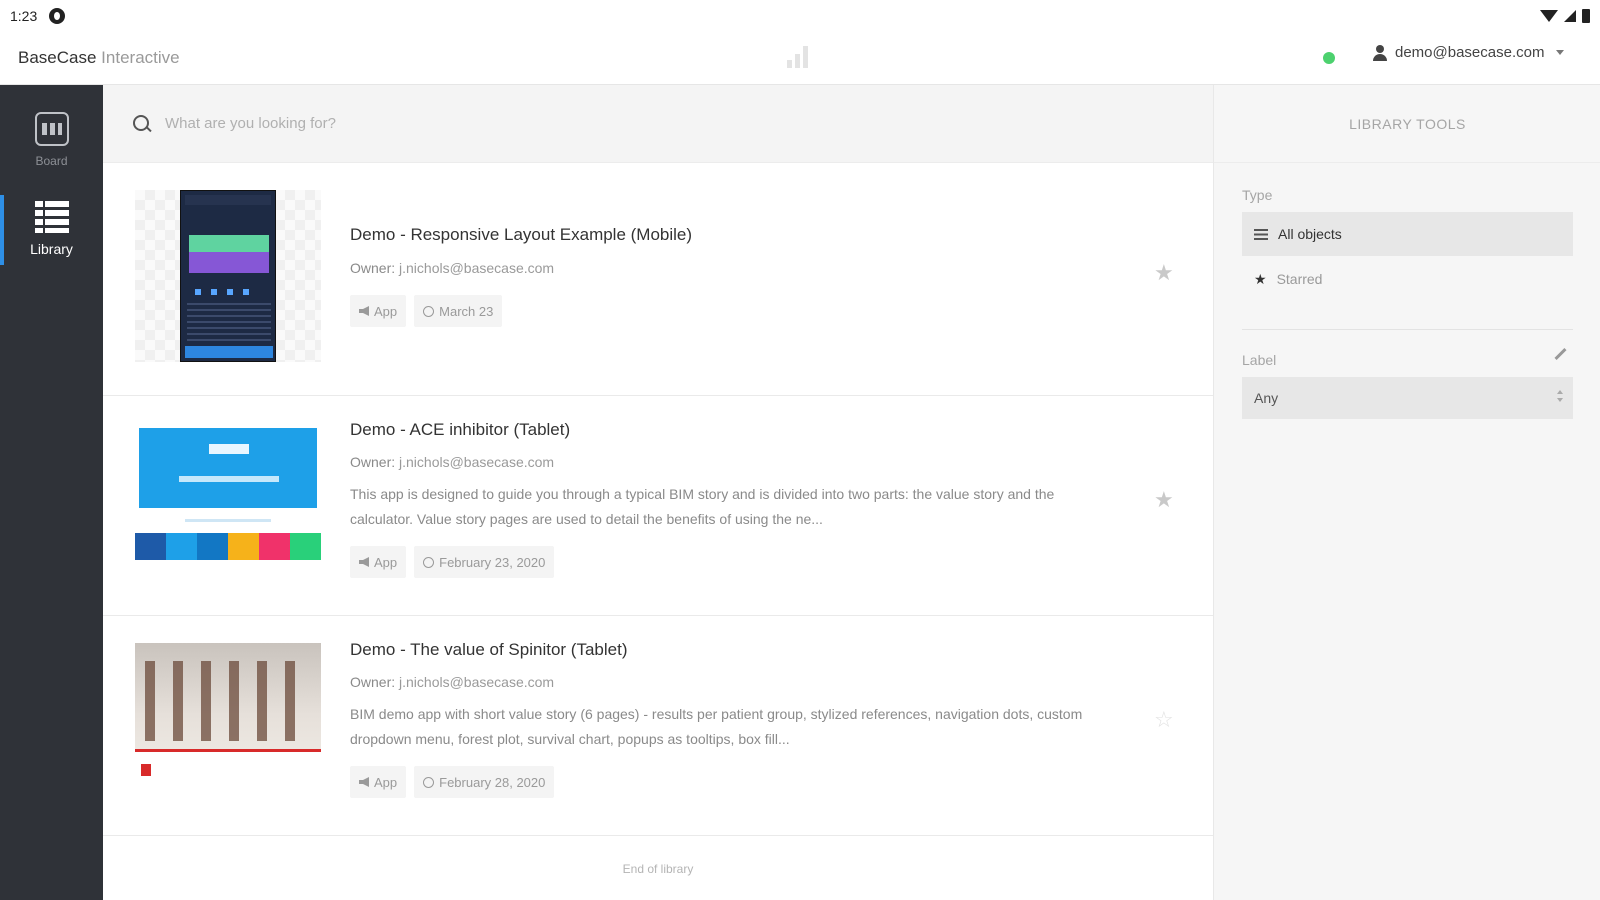 This screenshot has height=900, width=1600. Describe the element at coordinates (1407, 279) in the screenshot. I see `filter-starred: ★ Starred` at that location.